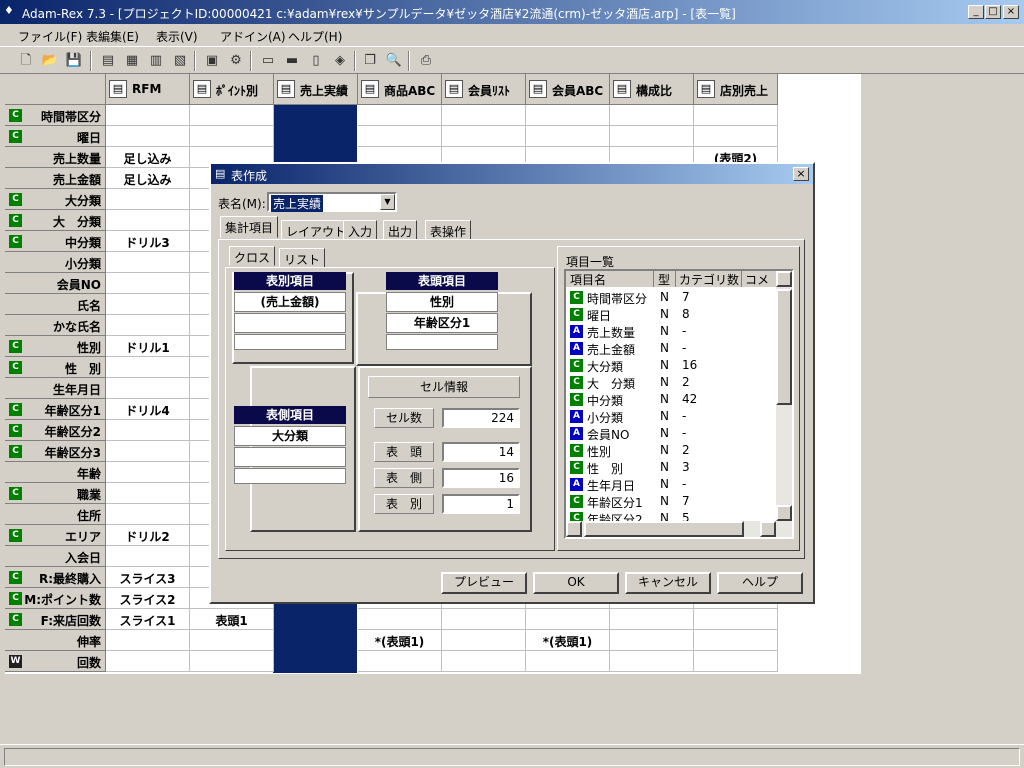  What do you see at coordinates (679, 529) in the screenshot?
I see `horizontal-scrollbar` at bounding box center [679, 529].